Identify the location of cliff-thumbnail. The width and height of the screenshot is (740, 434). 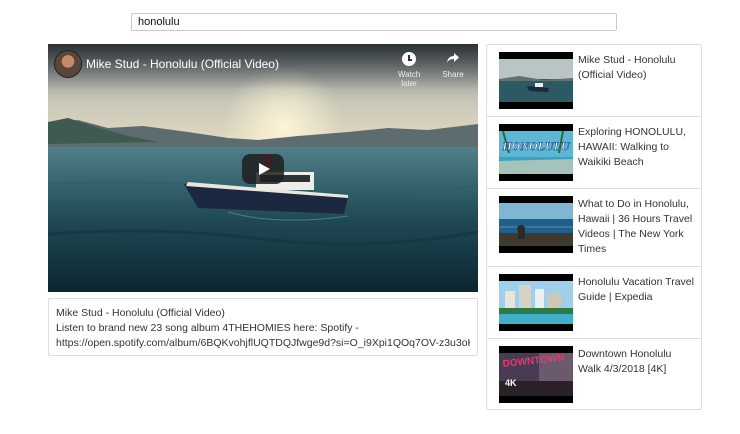
(536, 224).